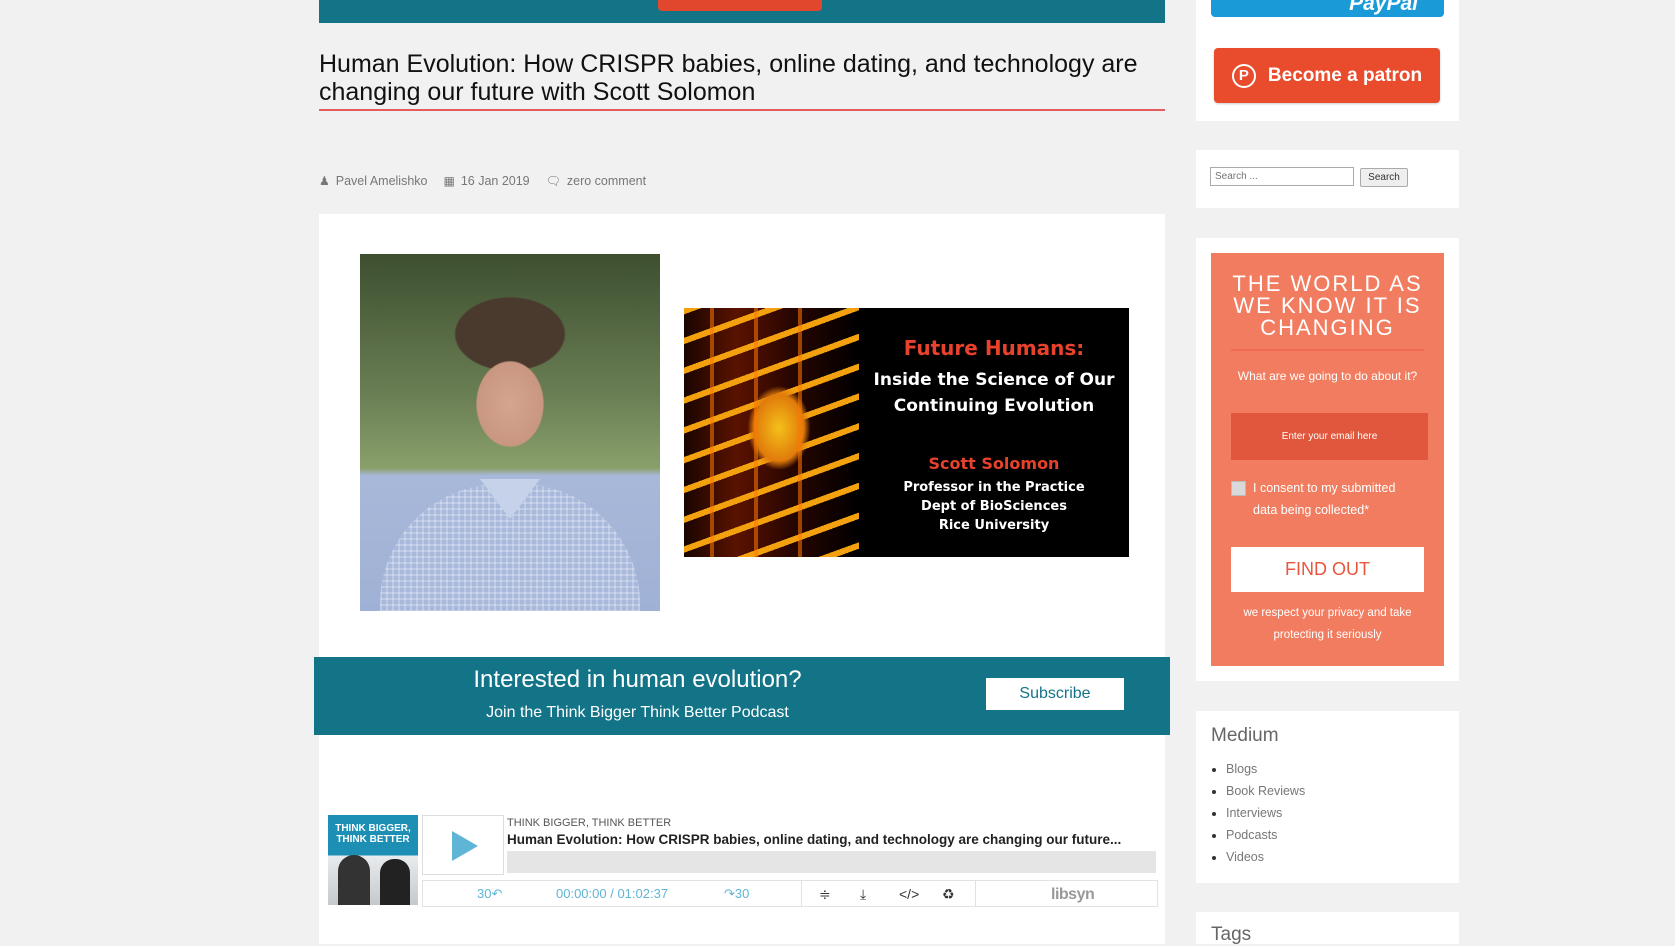 This screenshot has width=1675, height=946. What do you see at coordinates (1265, 791) in the screenshot?
I see `medium-item-book-reviews: Book Reviews` at bounding box center [1265, 791].